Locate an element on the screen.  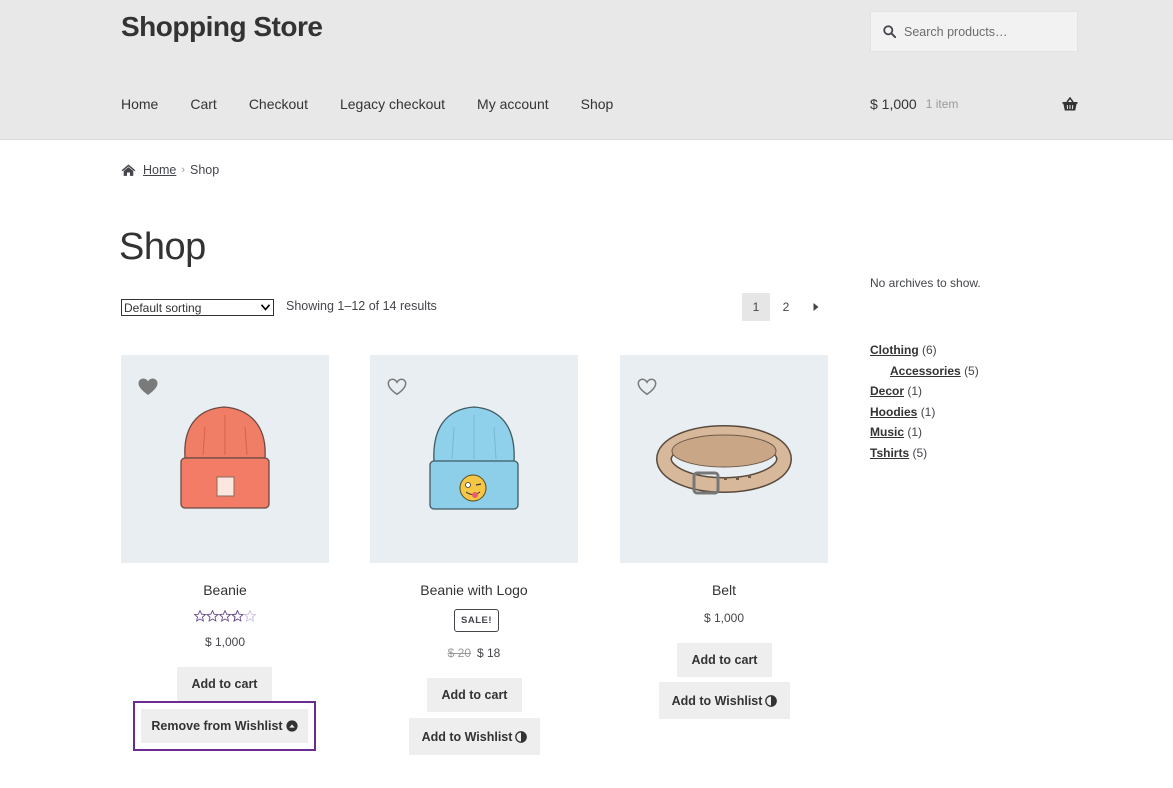
star-rating is located at coordinates (225, 616).